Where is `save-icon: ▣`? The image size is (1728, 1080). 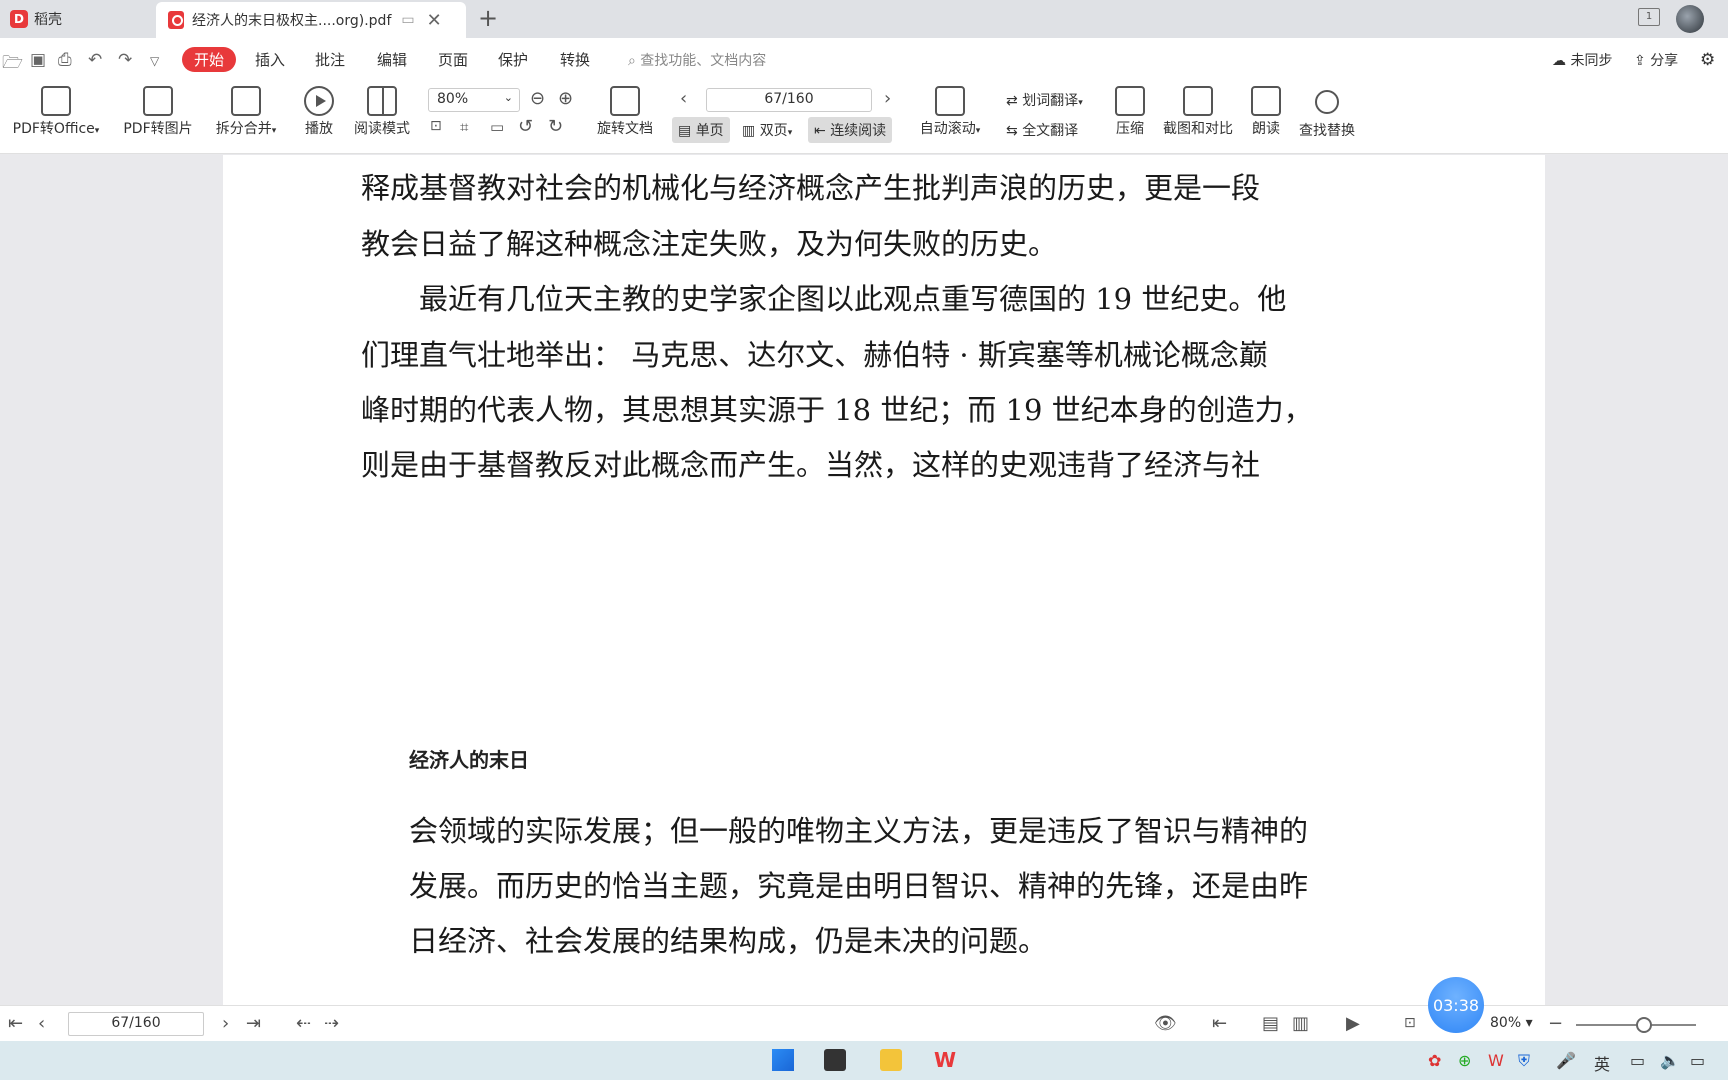 save-icon: ▣ is located at coordinates (38, 60).